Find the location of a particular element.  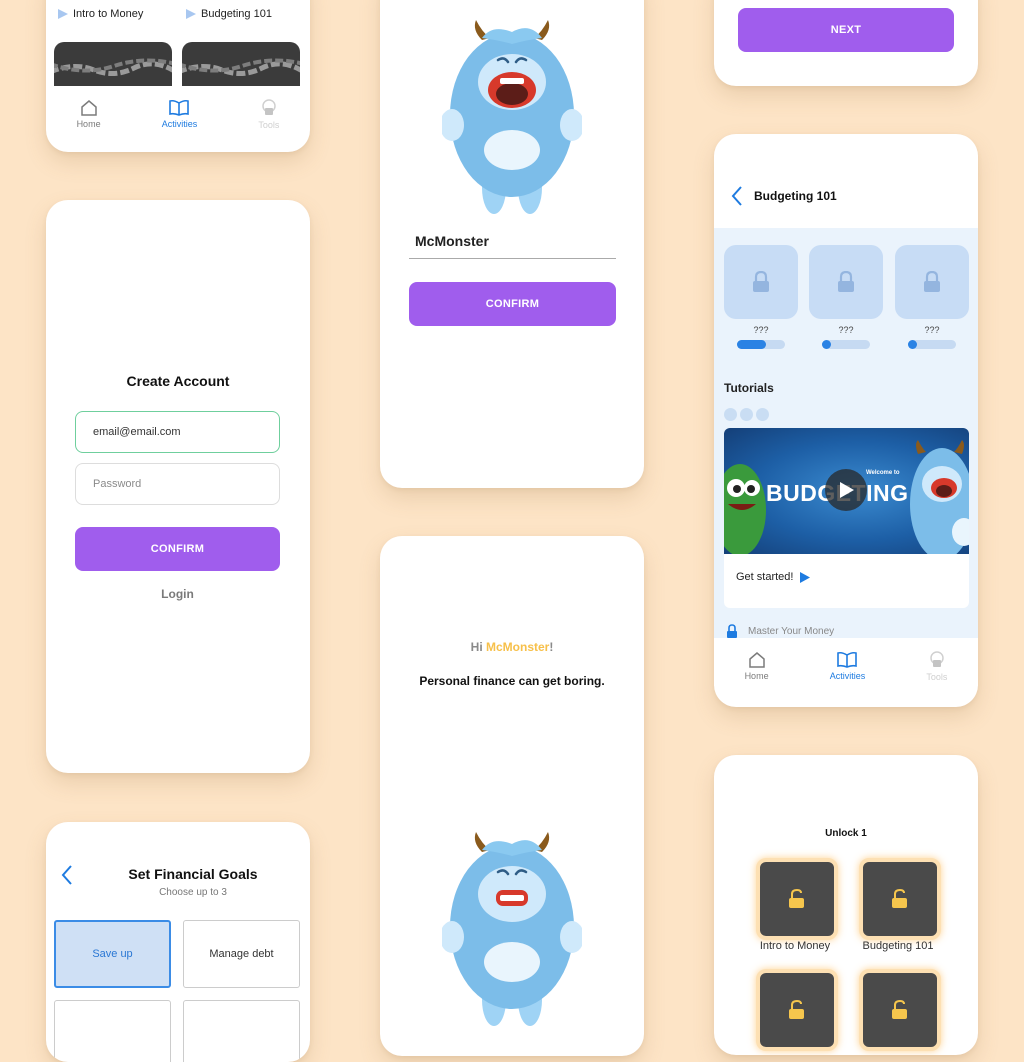

goal-option-manage-debt: Manage debt is located at coordinates (241, 954).